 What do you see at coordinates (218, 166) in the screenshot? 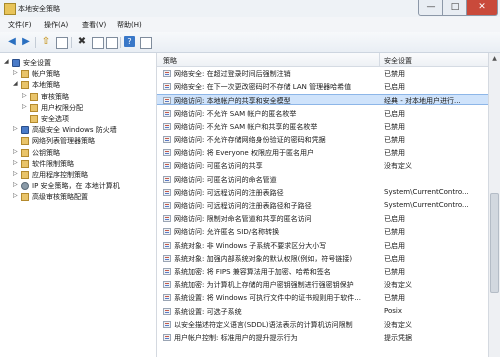
I see `policy-name: 网络访问: 可匿名访问的共享` at bounding box center [218, 166].